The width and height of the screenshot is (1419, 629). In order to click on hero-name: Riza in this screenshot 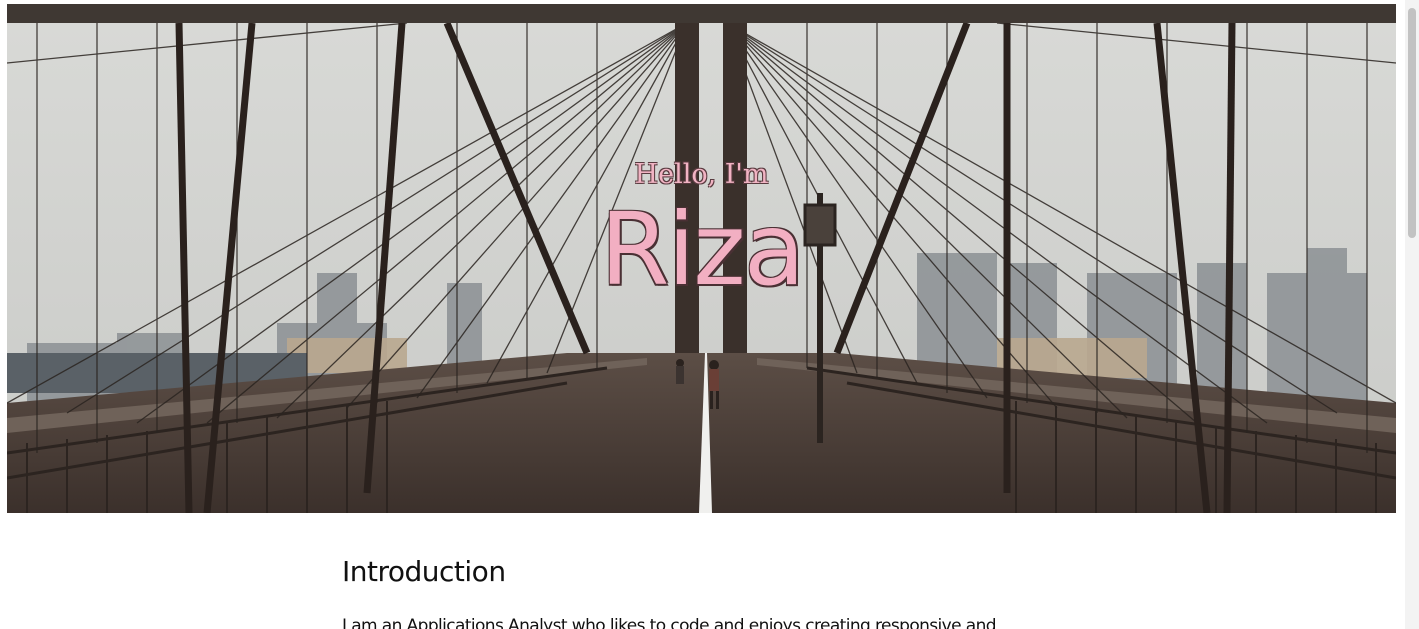, I will do `click(702, 249)`.